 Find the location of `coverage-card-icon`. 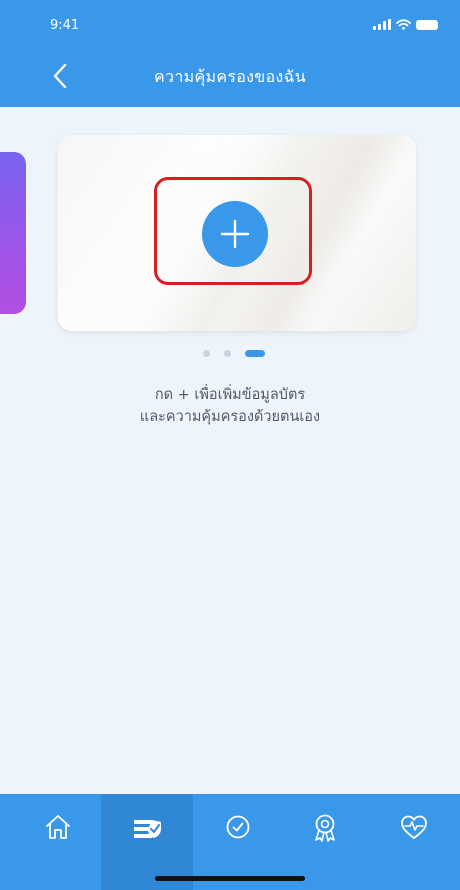

coverage-card-icon is located at coordinates (147, 829).